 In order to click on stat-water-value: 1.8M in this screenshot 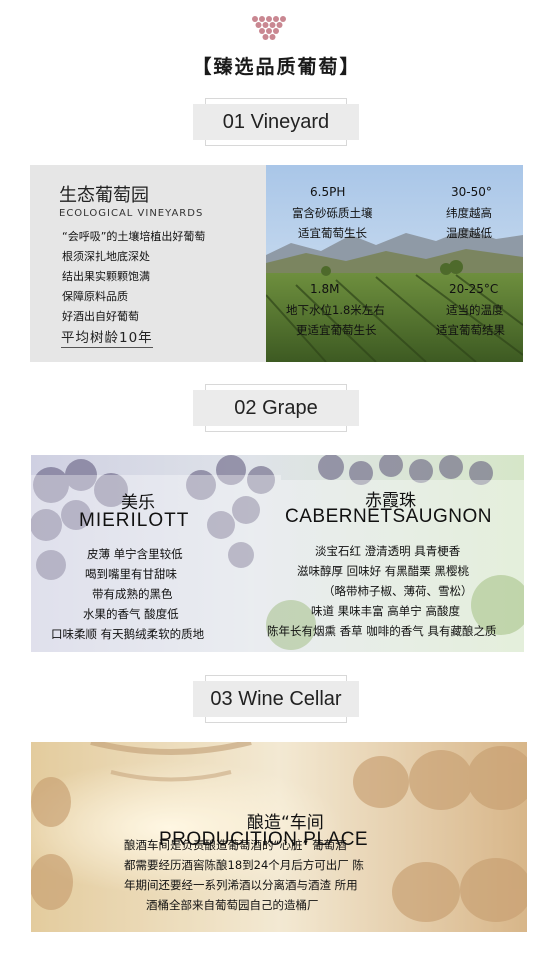, I will do `click(325, 289)`.